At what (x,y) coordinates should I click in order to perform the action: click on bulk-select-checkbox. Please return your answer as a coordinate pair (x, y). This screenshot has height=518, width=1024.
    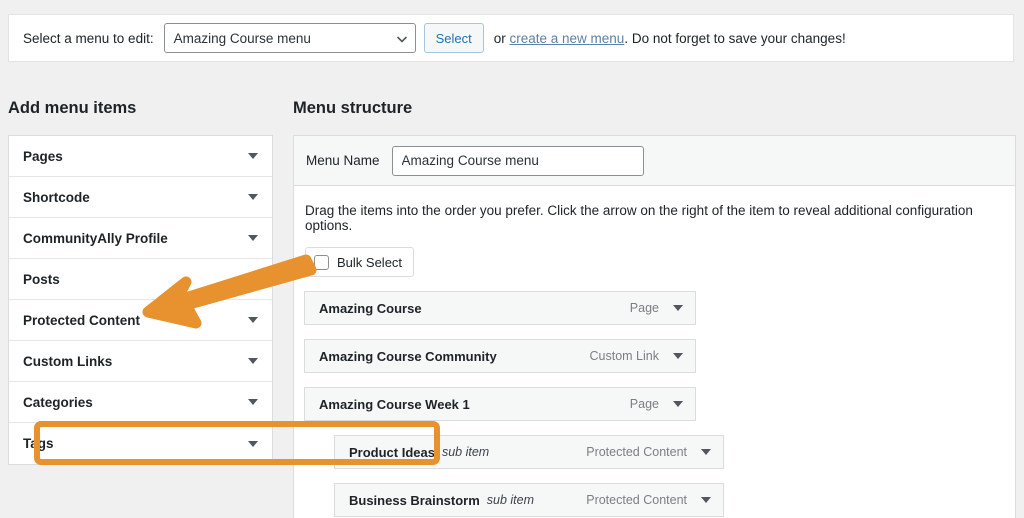
    Looking at the image, I should click on (321, 262).